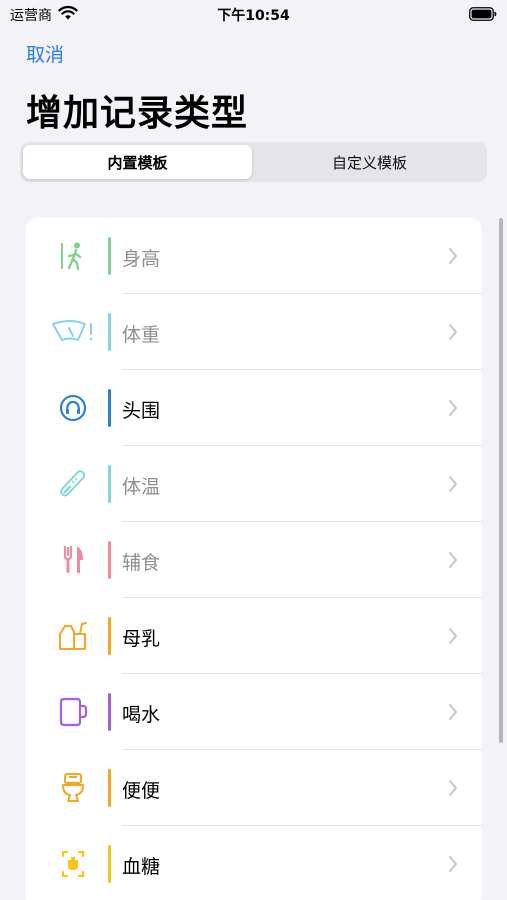 The width and height of the screenshot is (507, 900). Describe the element at coordinates (254, 484) in the screenshot. I see `list-item-temperature: 体温` at that location.